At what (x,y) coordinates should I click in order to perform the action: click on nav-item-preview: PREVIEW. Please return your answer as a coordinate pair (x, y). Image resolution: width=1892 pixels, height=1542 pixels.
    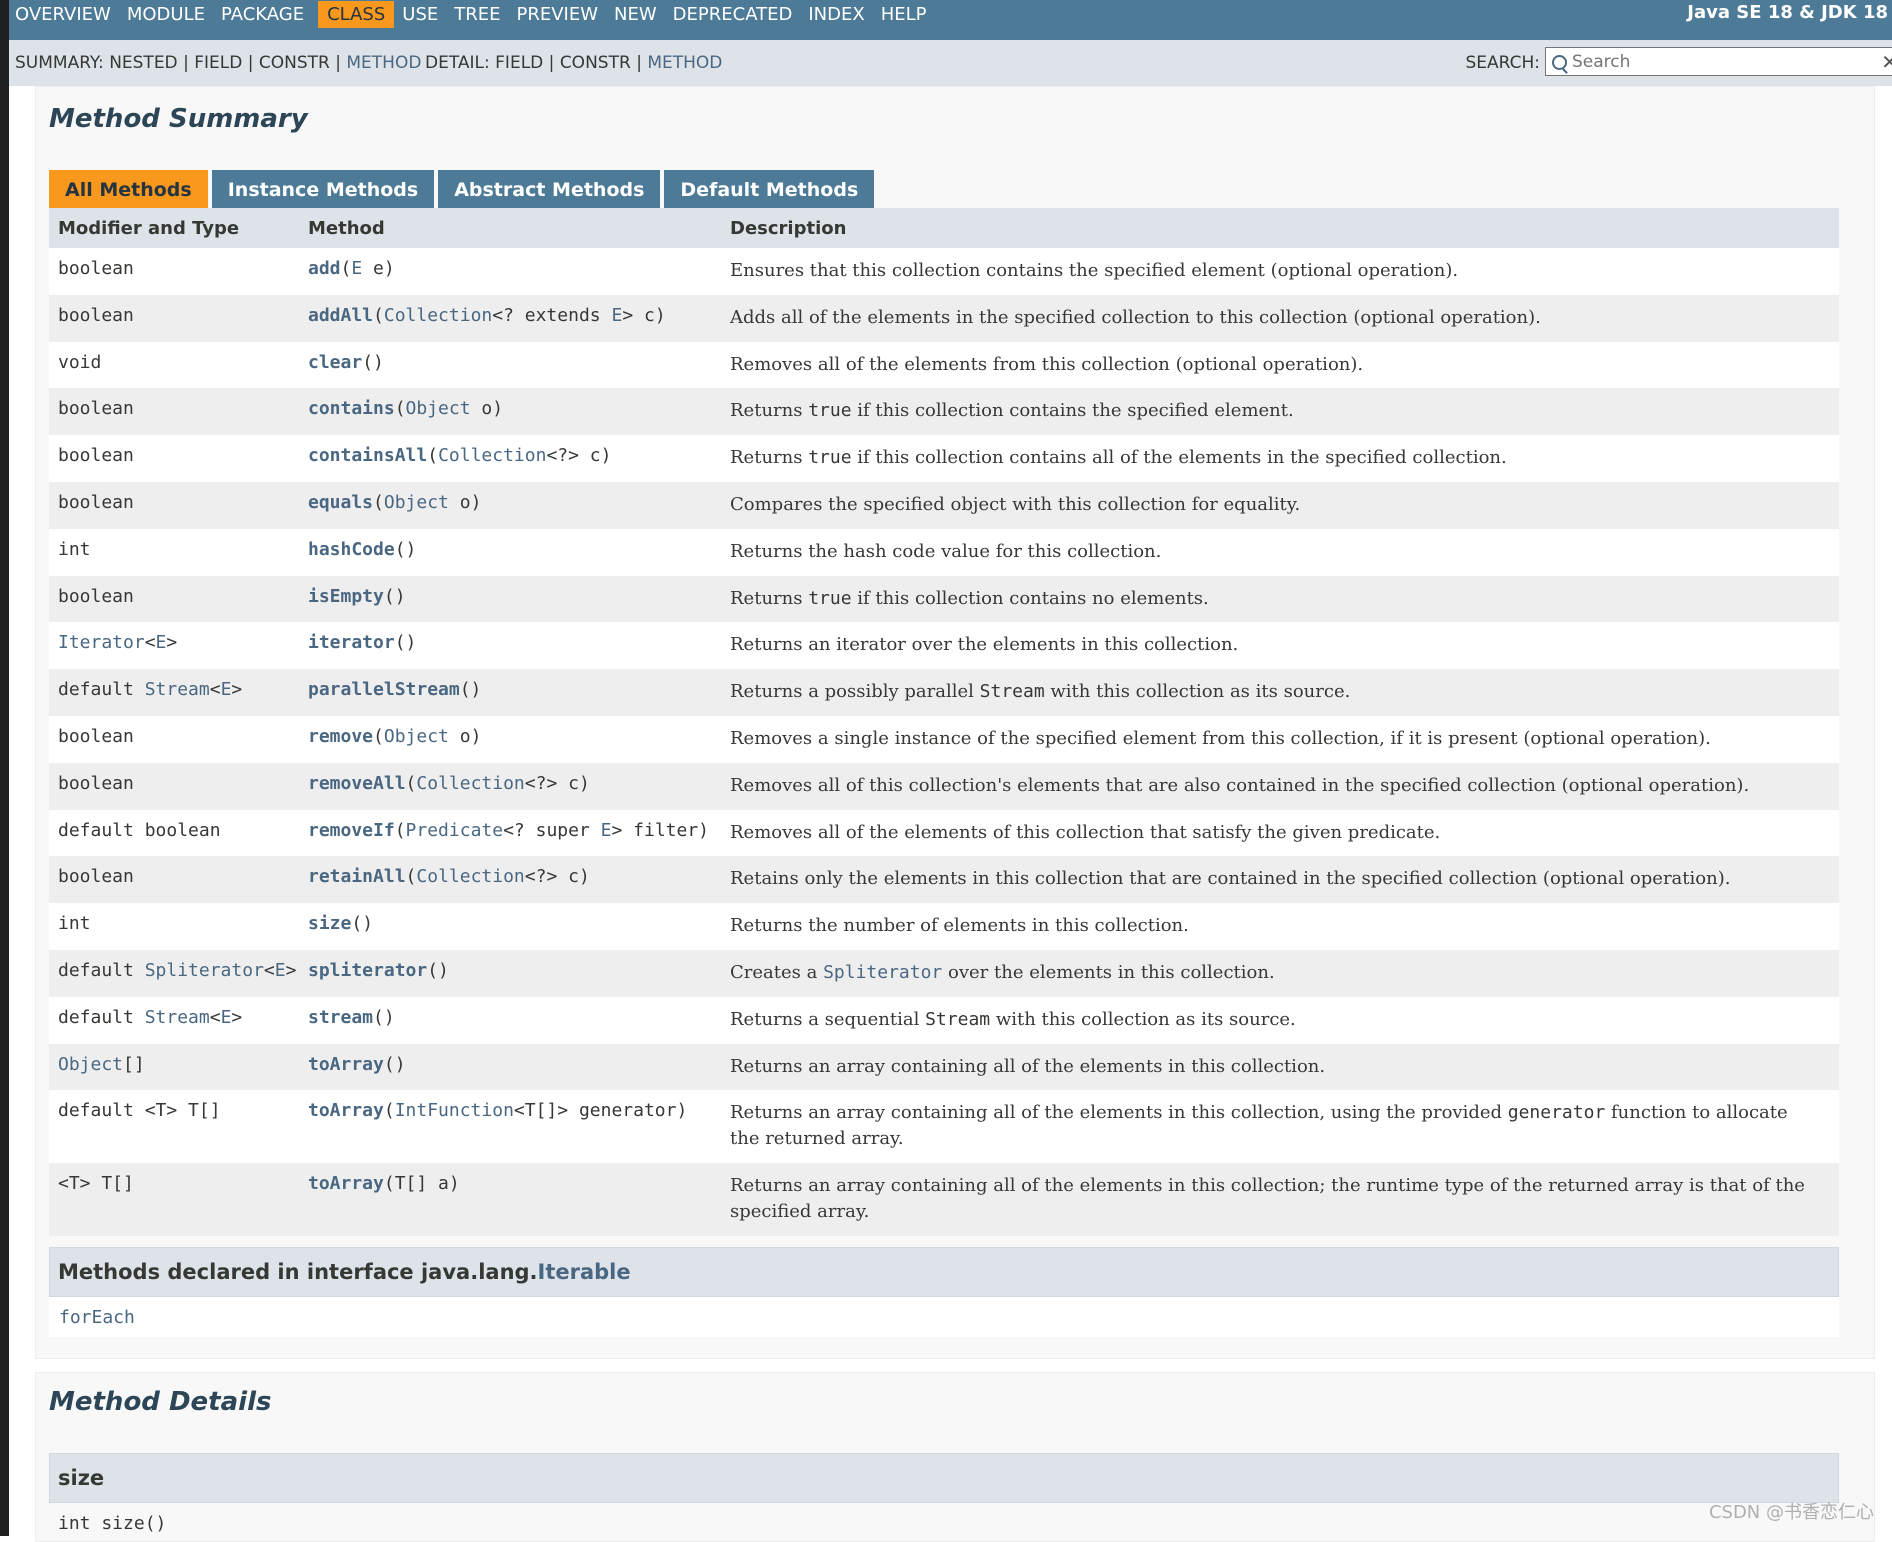
    Looking at the image, I should click on (562, 14).